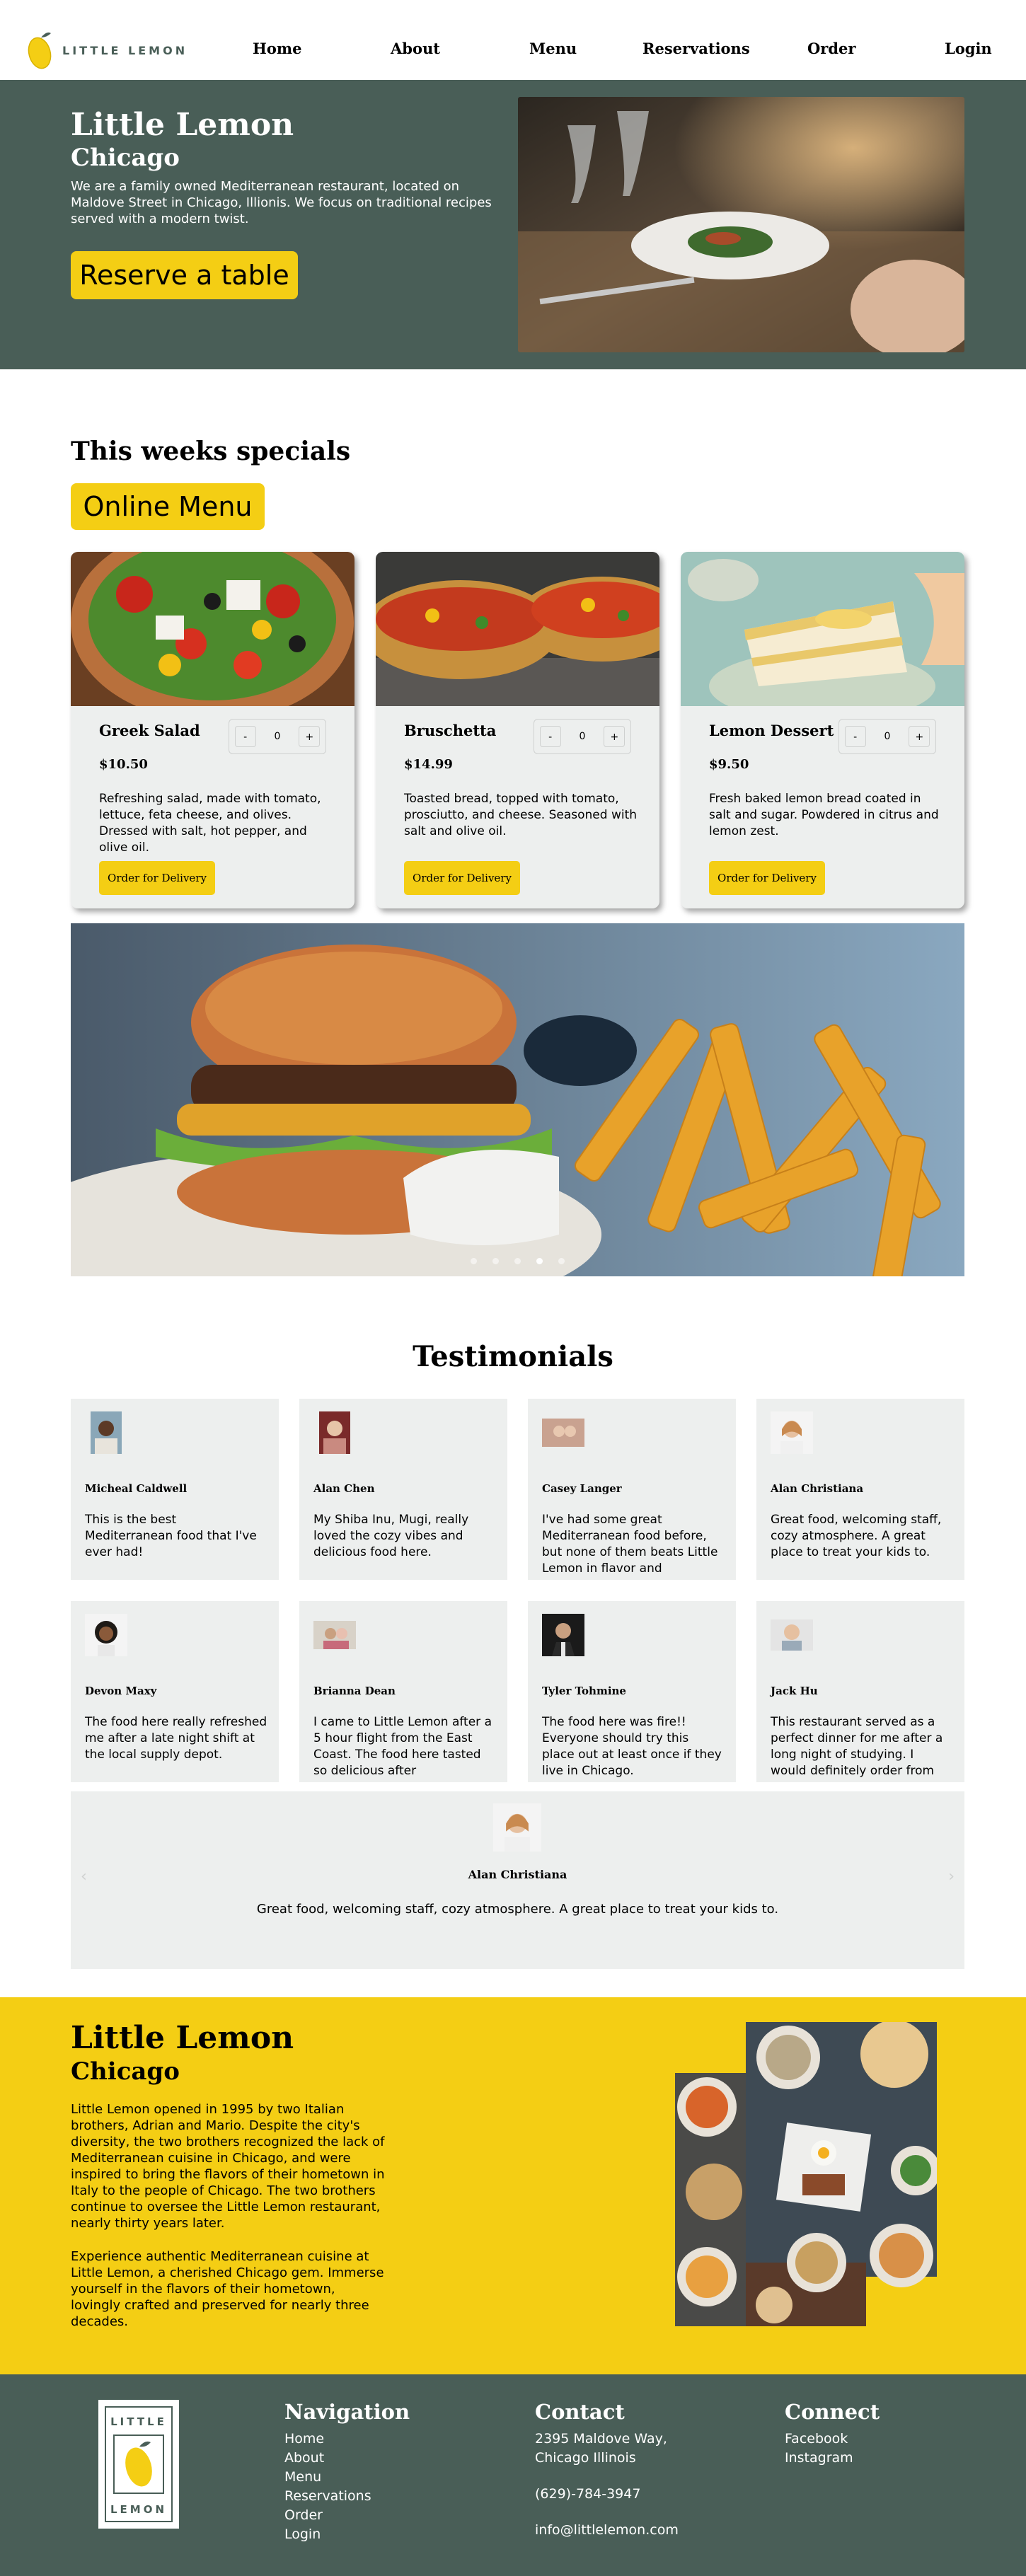 Image resolution: width=1026 pixels, height=2576 pixels. Describe the element at coordinates (832, 2412) in the screenshot. I see `footer-connect-title: Connect` at that location.